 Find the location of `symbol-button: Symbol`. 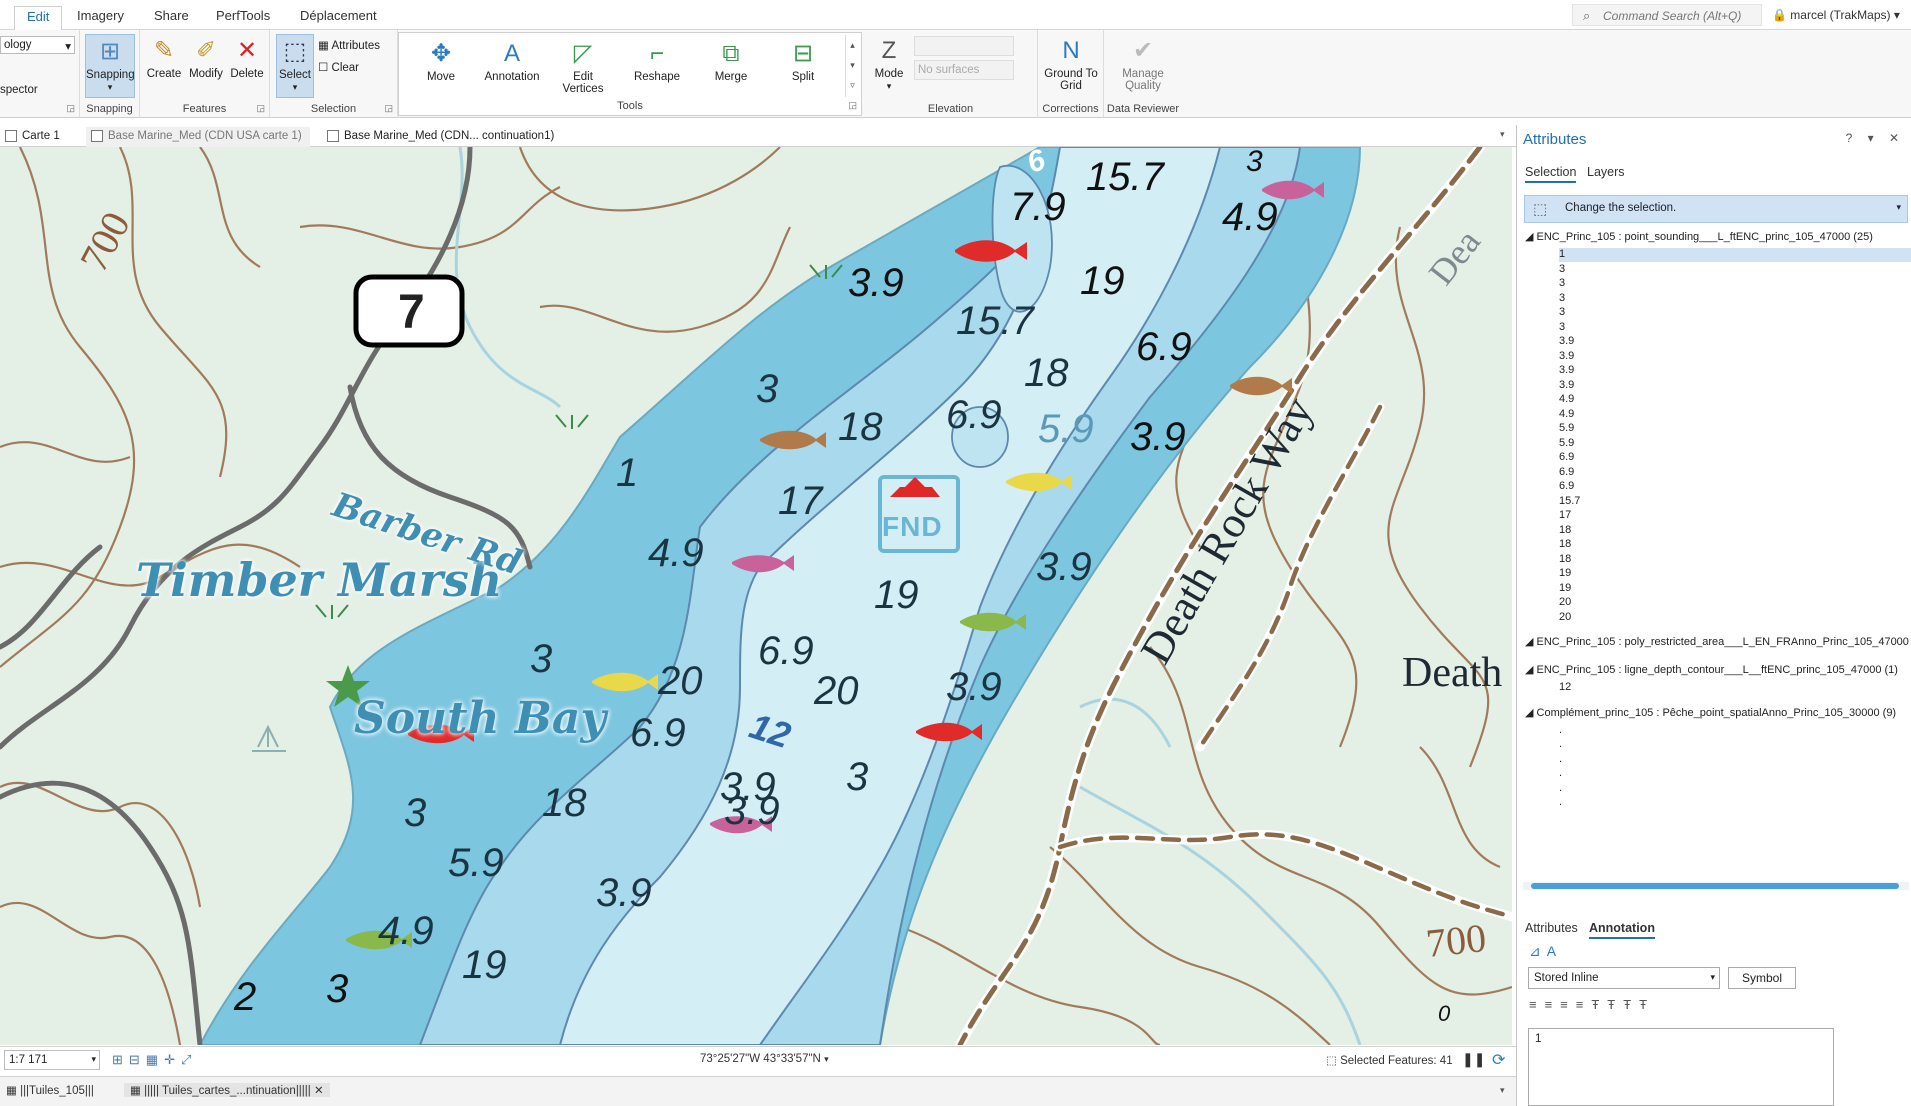

symbol-button: Symbol is located at coordinates (1762, 978).